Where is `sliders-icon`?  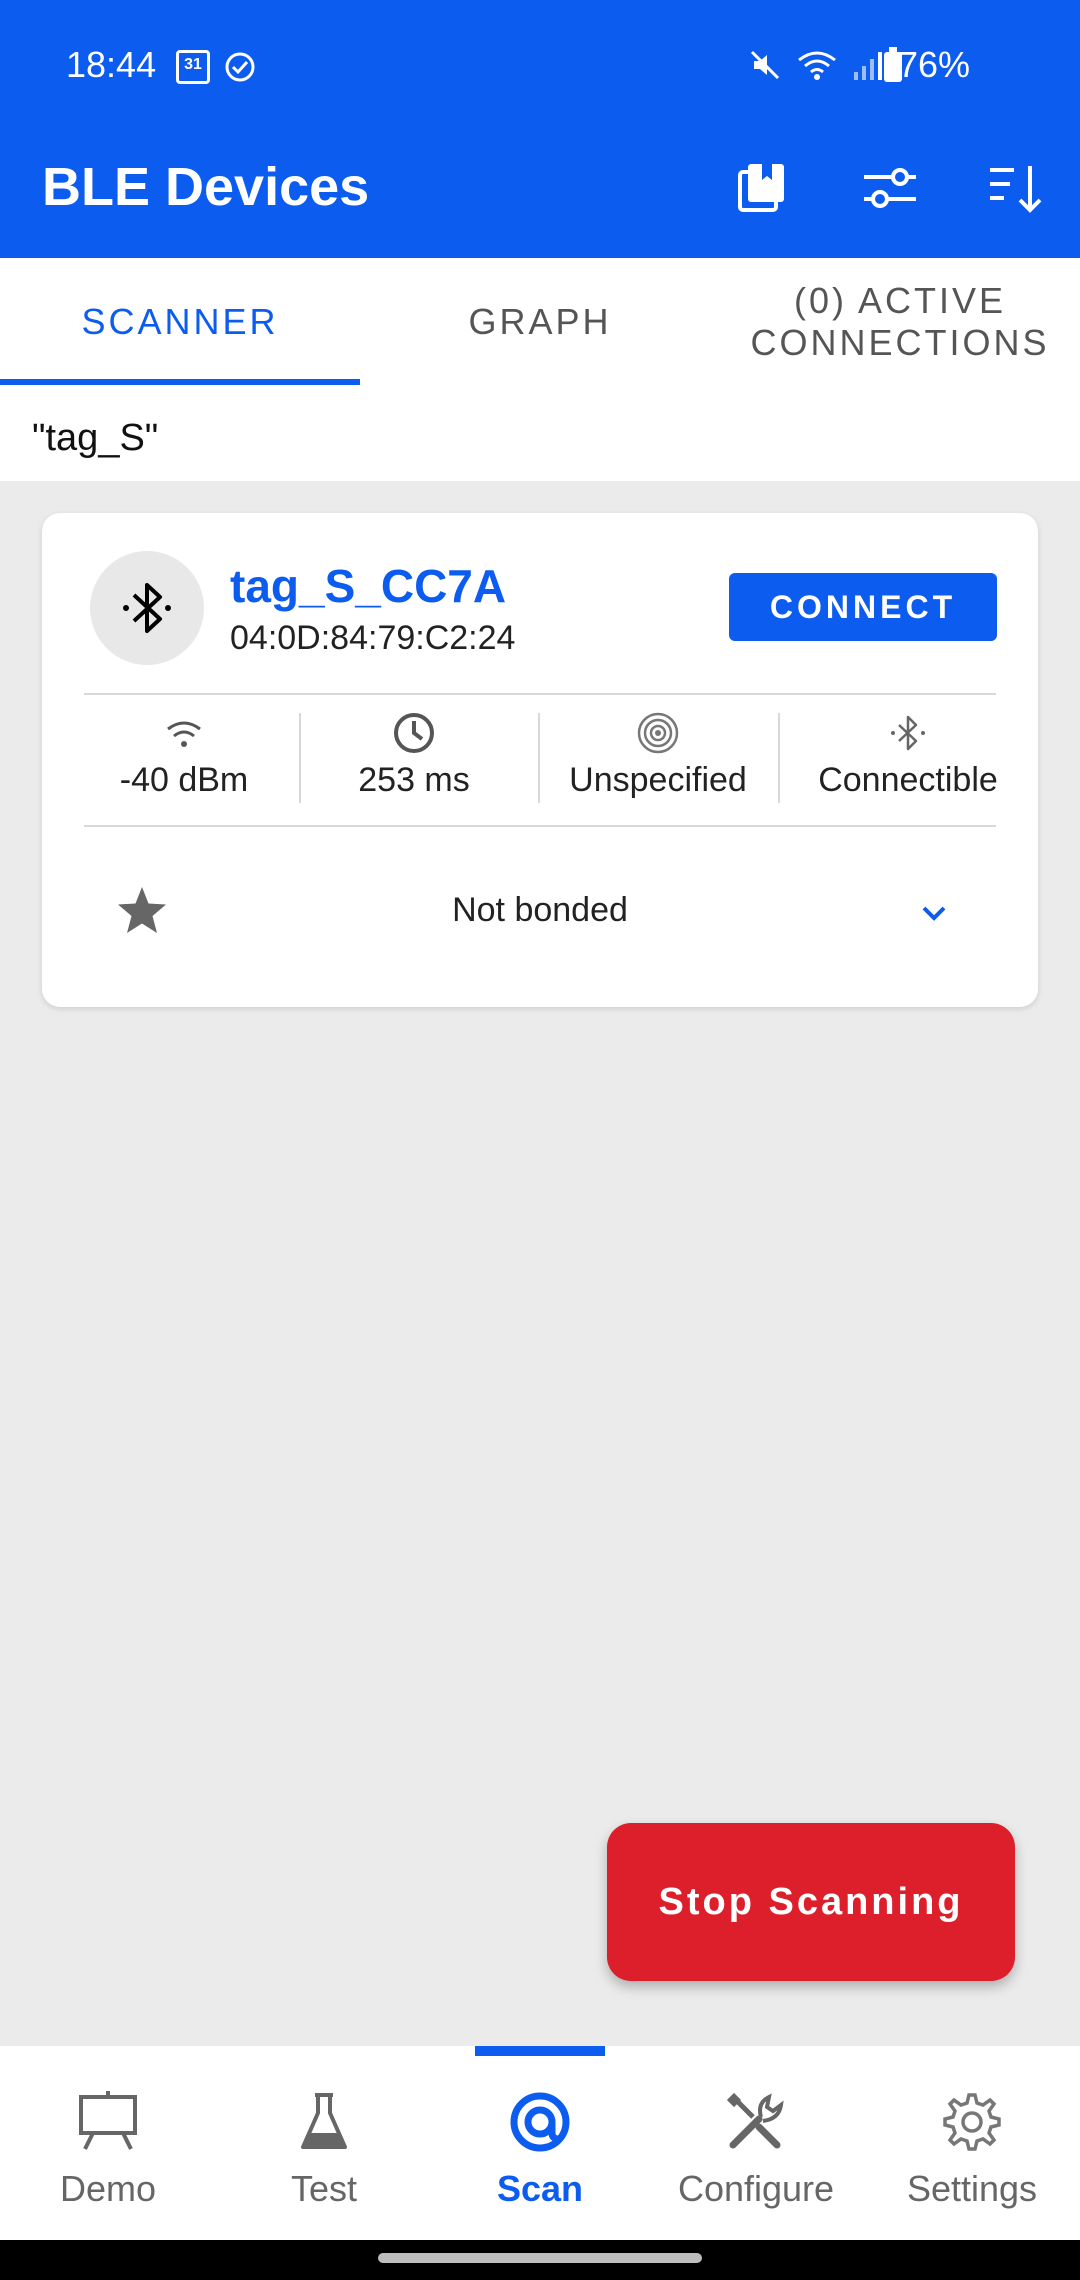 sliders-icon is located at coordinates (890, 188).